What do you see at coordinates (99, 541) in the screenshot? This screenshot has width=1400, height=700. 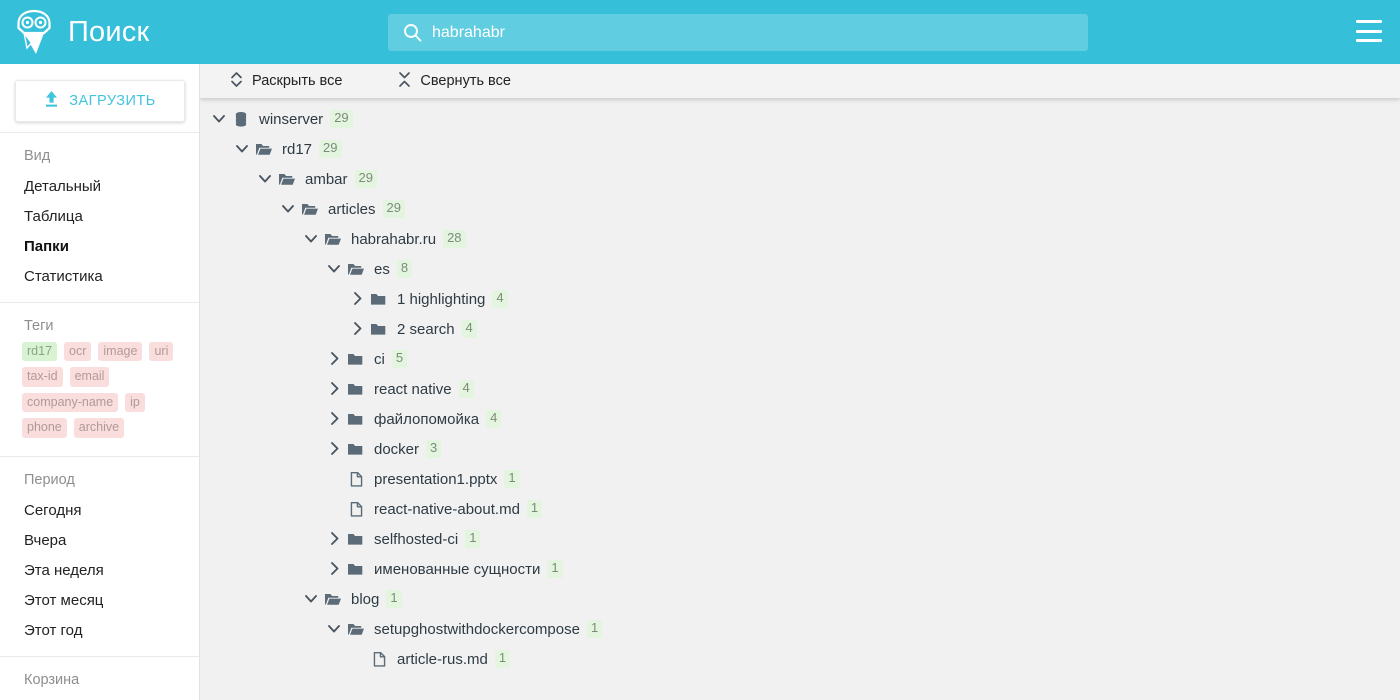 I see `sidebar-item-yesterday: Вчера` at bounding box center [99, 541].